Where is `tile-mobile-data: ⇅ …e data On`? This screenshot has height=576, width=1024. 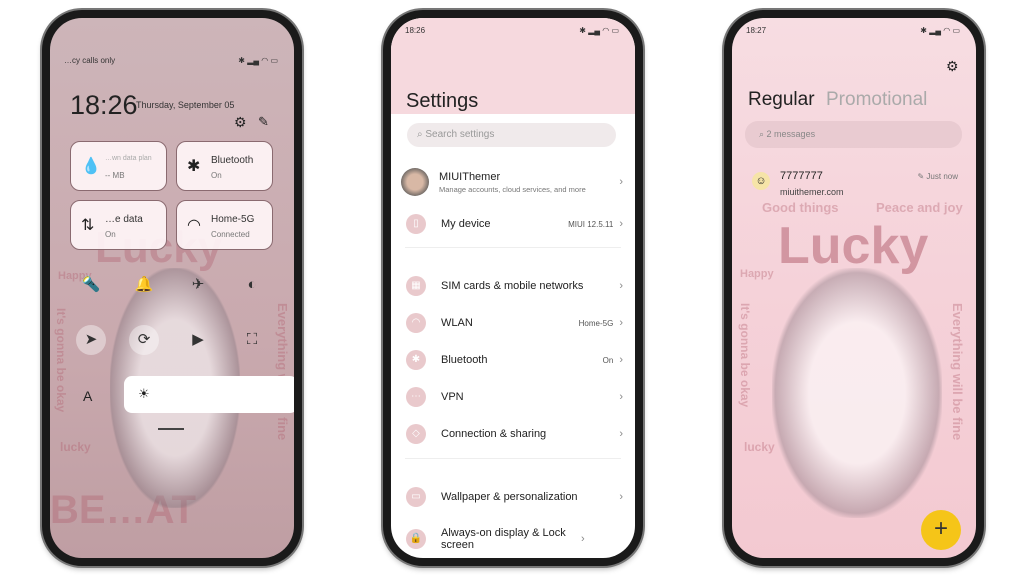
tile-mobile-data: ⇅ …e data On is located at coordinates (118, 225).